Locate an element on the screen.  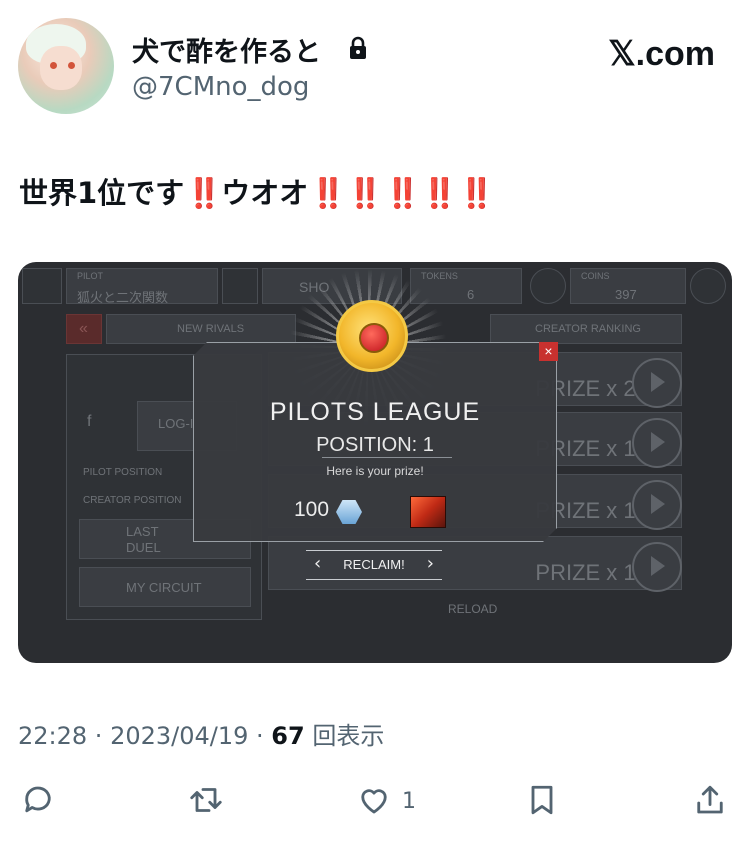
bookmark-button is located at coordinates (542, 801).